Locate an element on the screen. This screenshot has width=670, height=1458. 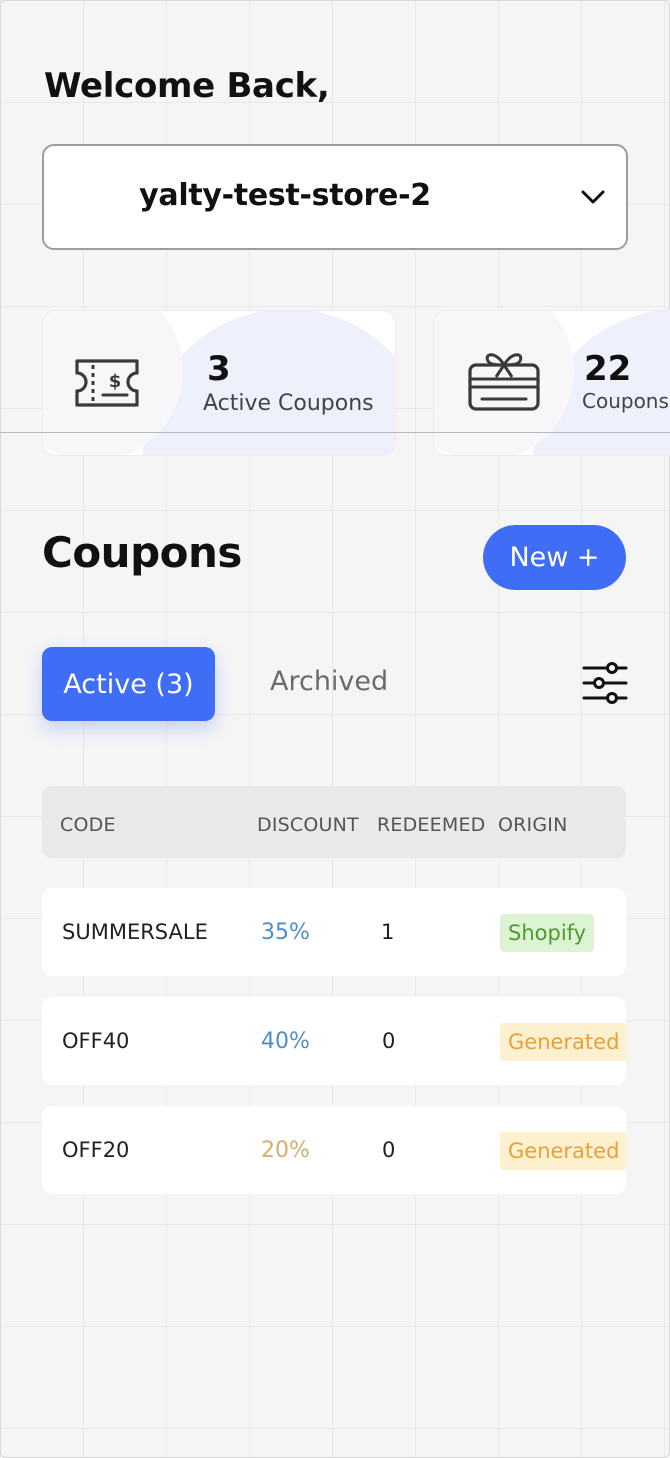
stat-value: 3 is located at coordinates (219, 369).